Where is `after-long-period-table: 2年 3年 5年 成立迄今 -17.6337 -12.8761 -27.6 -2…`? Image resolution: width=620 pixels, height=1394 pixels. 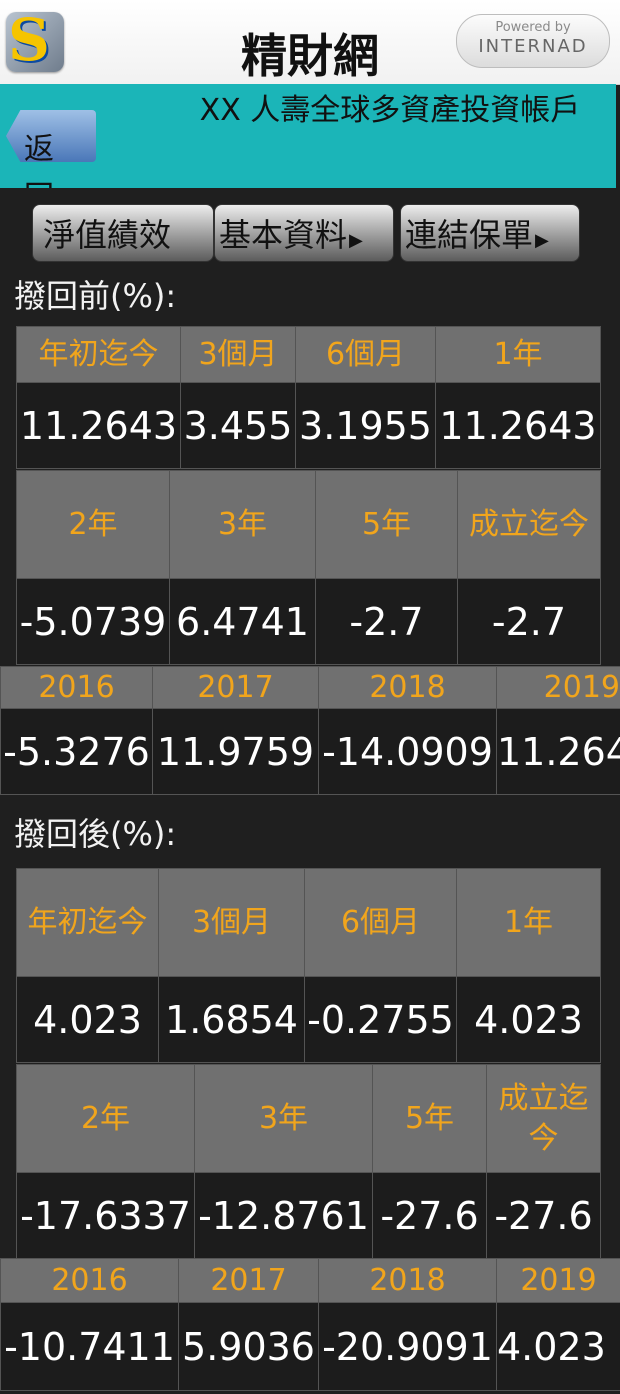 after-long-period-table: 2年 3年 5年 成立迄今 -17.6337 -12.8761 -27.6 -2… is located at coordinates (308, 1161).